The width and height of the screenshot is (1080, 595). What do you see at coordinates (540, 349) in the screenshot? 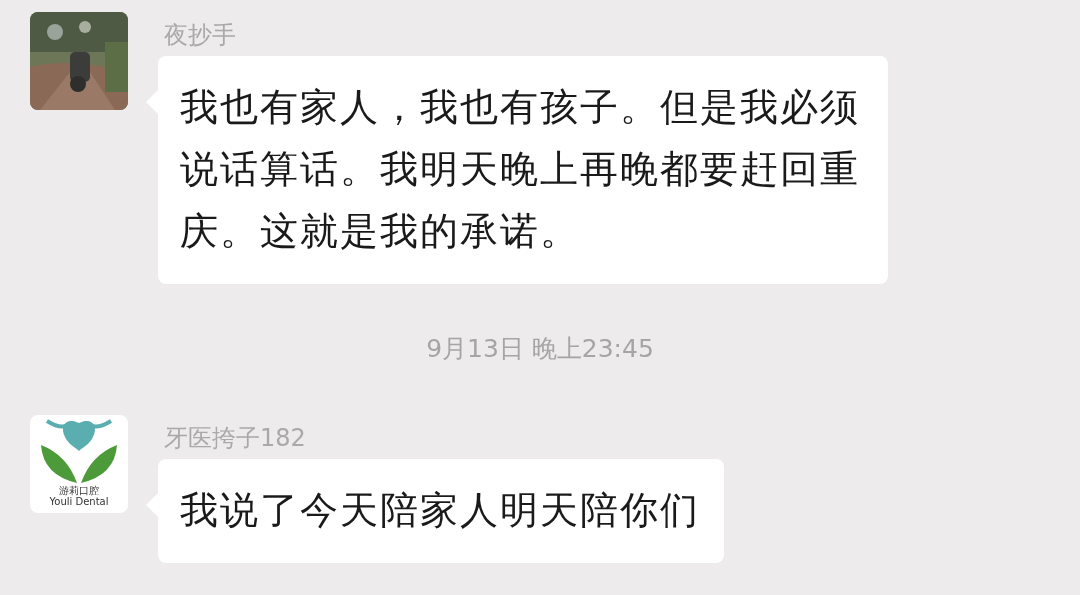
I see `timestamp: 9月13日 晚上23:45` at bounding box center [540, 349].